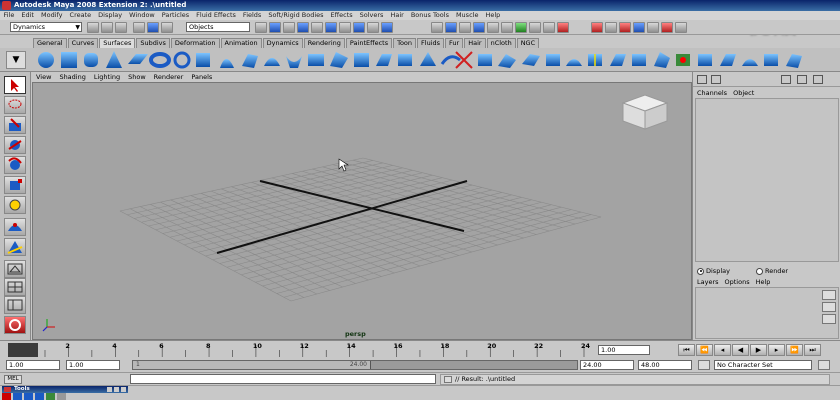  Describe the element at coordinates (341, 15) in the screenshot. I see `menu-effects: Effects` at that location.